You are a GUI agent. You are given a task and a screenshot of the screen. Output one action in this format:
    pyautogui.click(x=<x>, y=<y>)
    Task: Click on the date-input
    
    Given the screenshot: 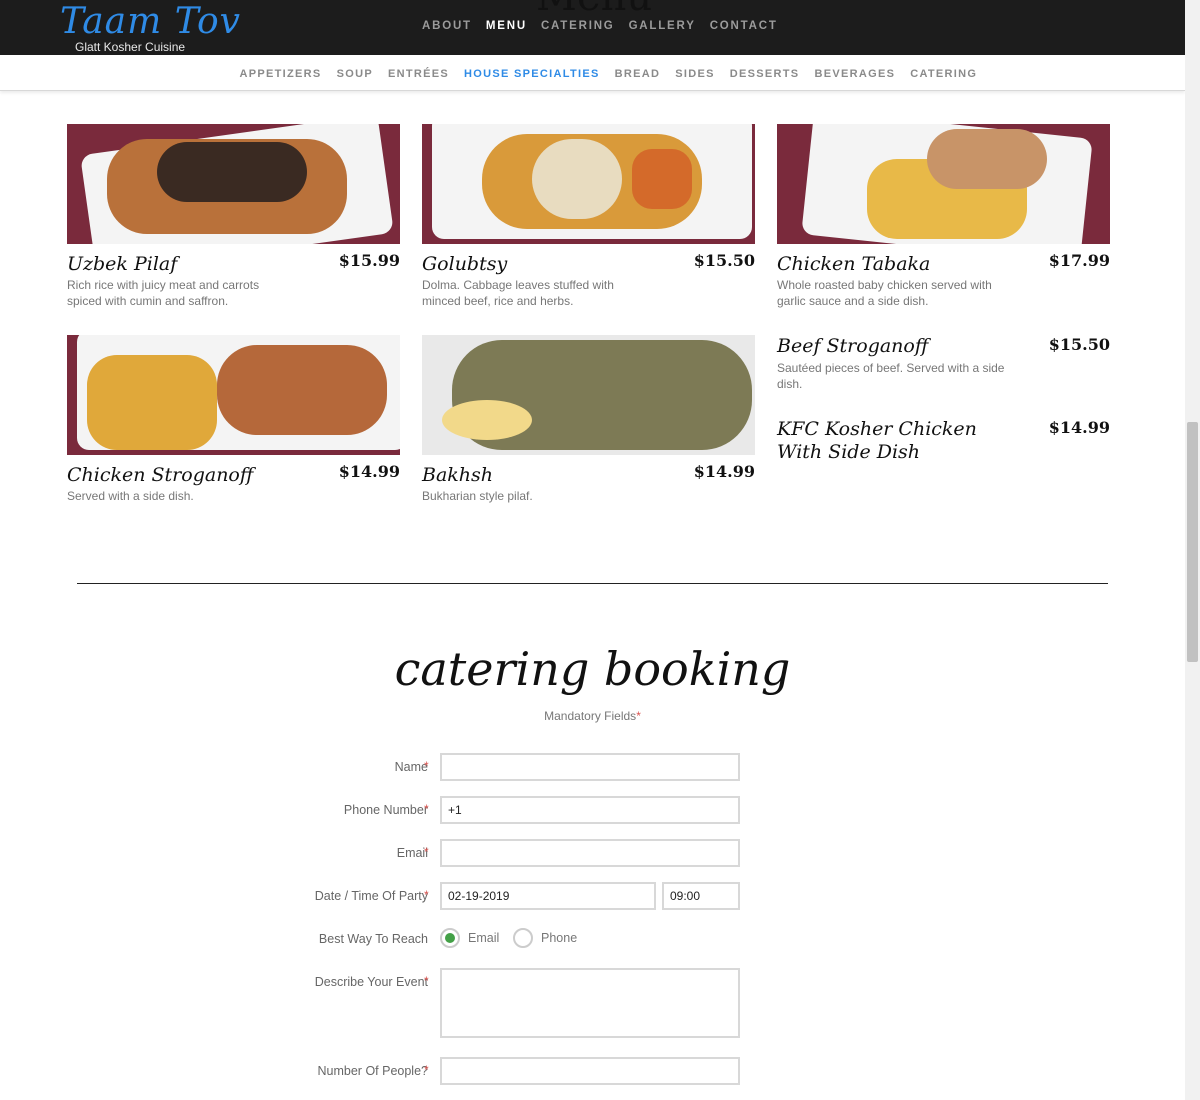 What is the action you would take?
    pyautogui.click(x=548, y=896)
    